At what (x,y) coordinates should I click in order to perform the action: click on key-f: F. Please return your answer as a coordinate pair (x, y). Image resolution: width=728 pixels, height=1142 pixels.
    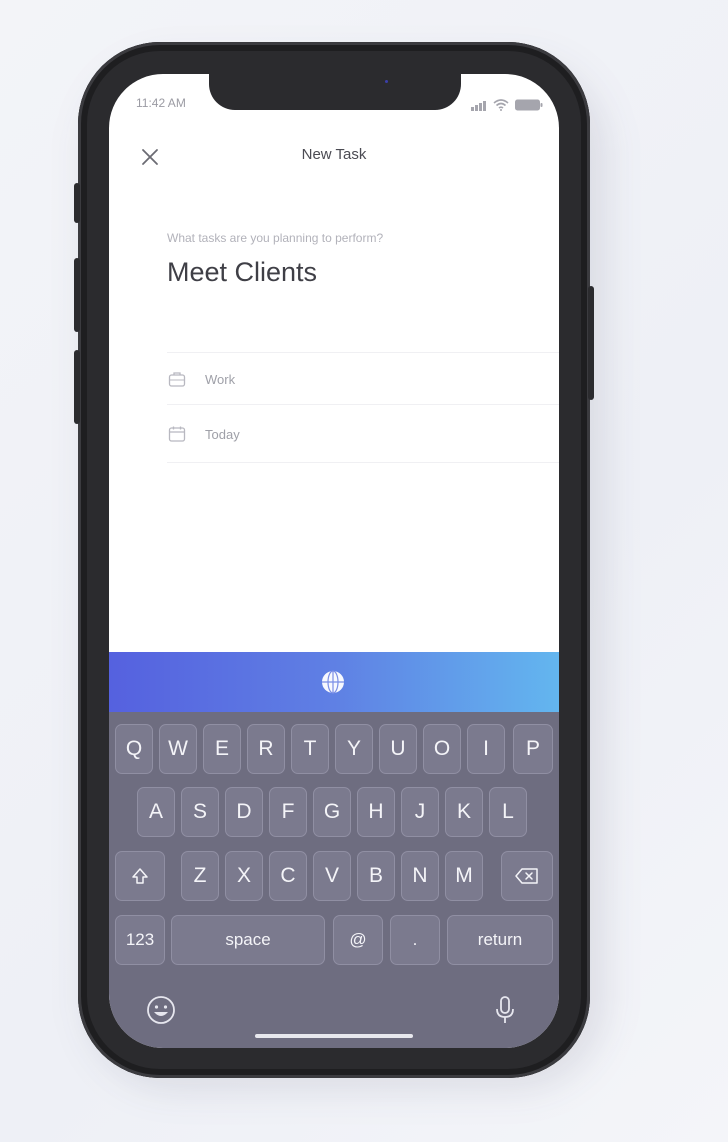
    Looking at the image, I should click on (288, 812).